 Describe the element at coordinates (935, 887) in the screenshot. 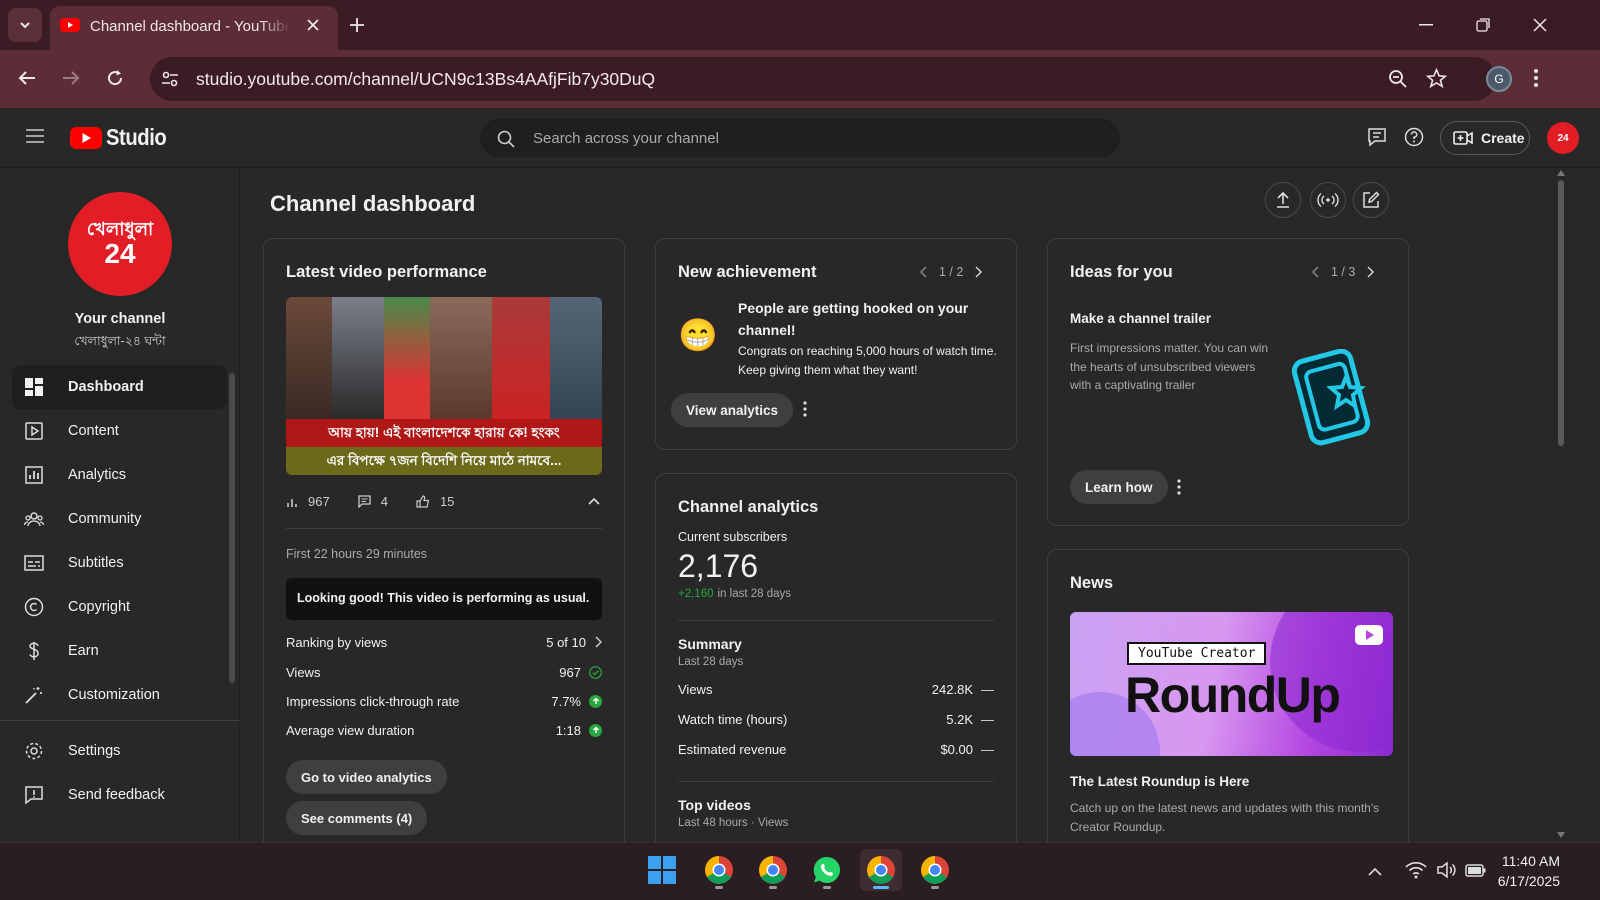

I see `taskbar-indicator` at that location.